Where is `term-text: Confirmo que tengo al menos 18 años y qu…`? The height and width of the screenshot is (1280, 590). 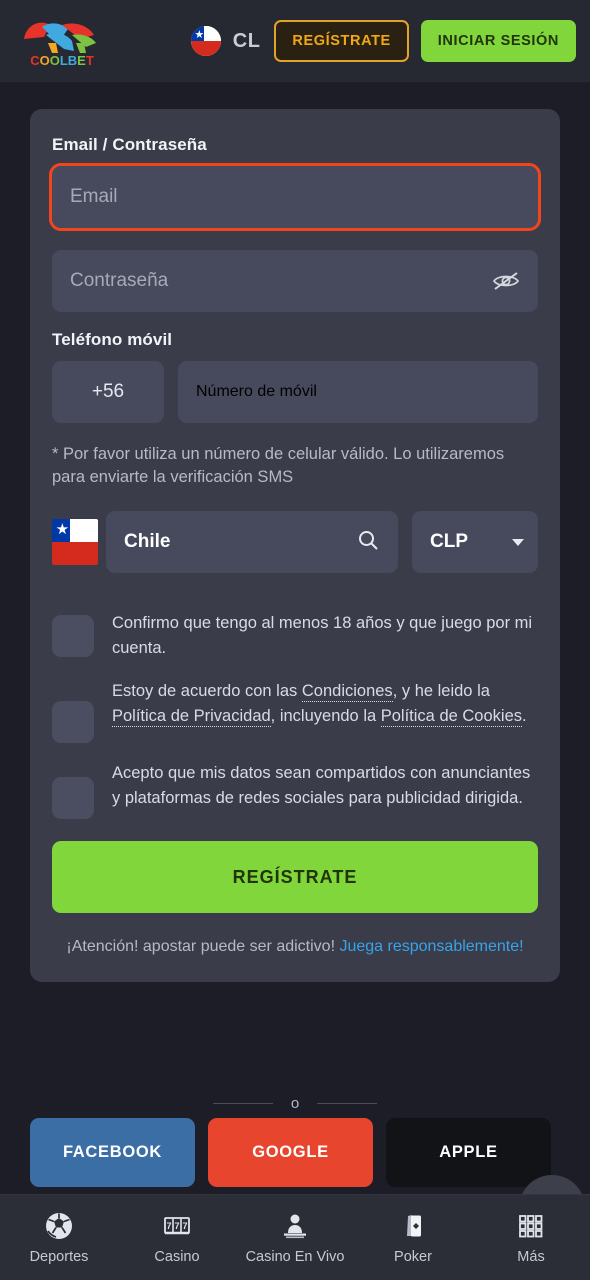
term-text: Confirmo que tengo al menos 18 años y qu… is located at coordinates (325, 634).